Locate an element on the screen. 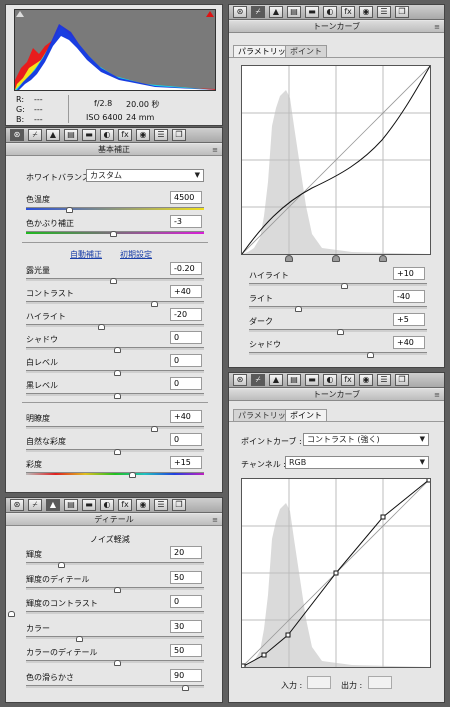 The image size is (450, 707). default-button: 初期設定 is located at coordinates (136, 254).